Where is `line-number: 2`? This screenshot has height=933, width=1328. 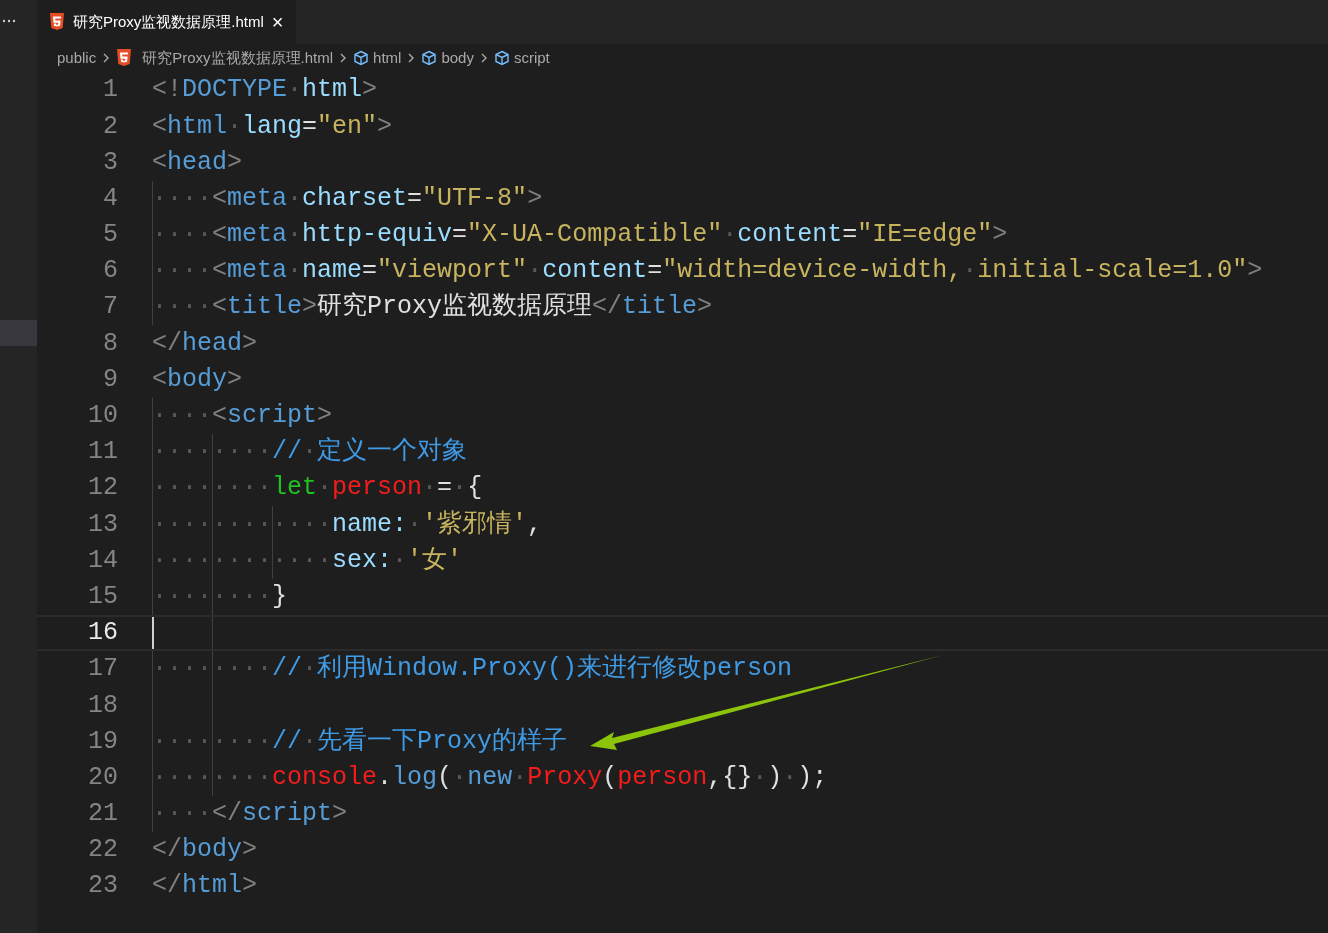
line-number: 2 is located at coordinates (110, 126).